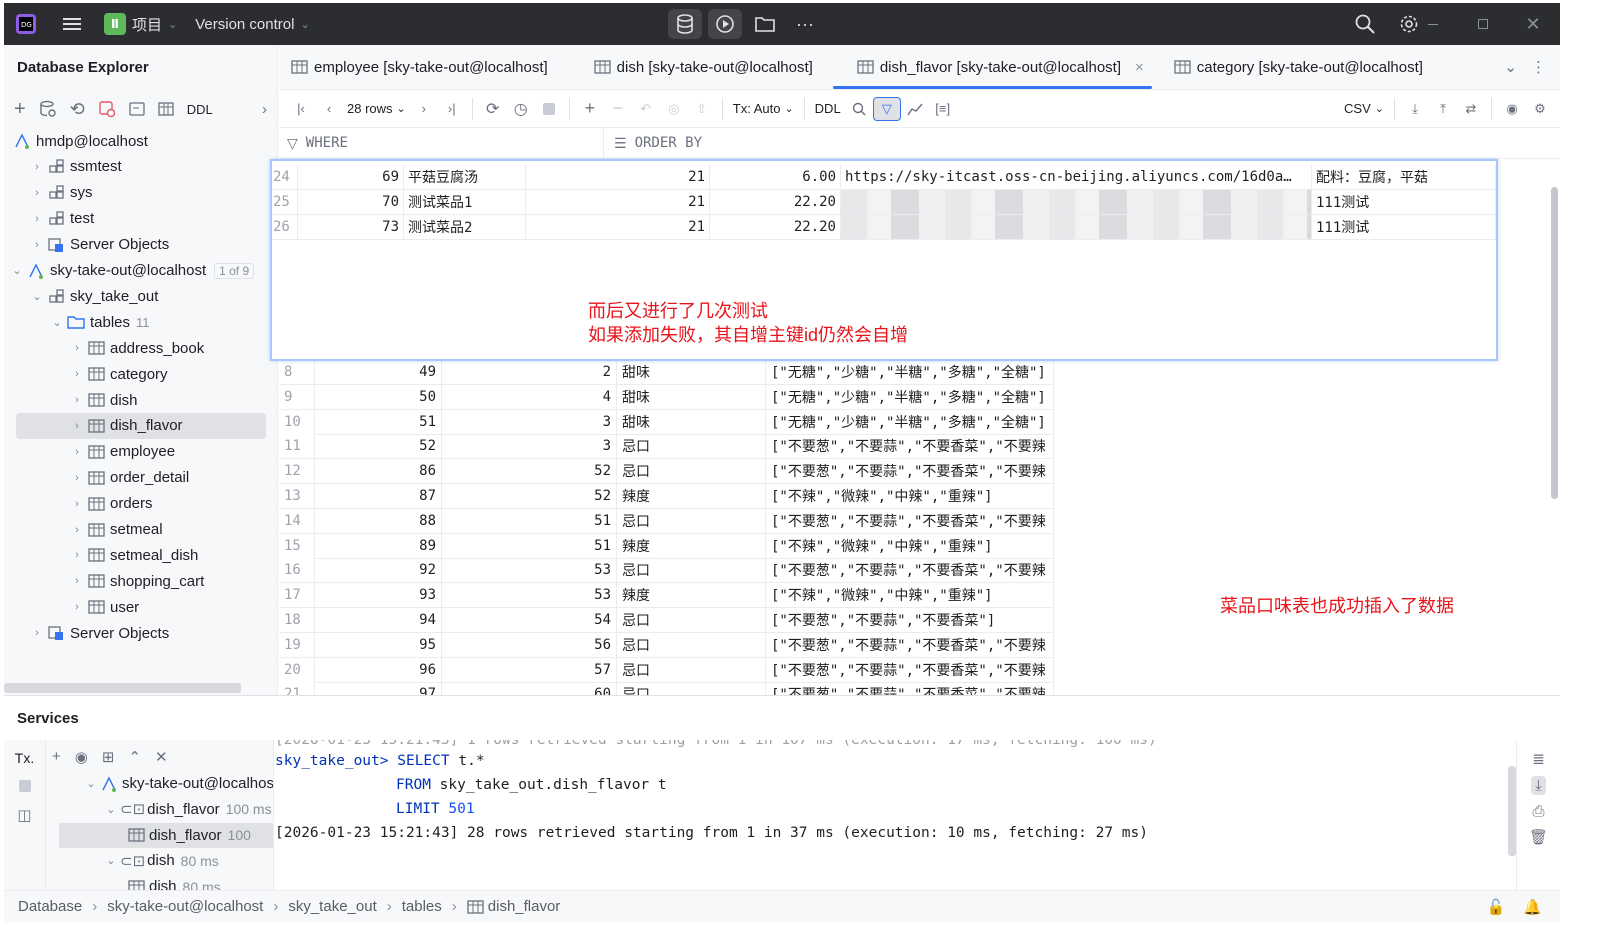 The image size is (1600, 941). What do you see at coordinates (177, 783) in the screenshot?
I see `service-item: ⌄ sky-take-out@localhost` at bounding box center [177, 783].